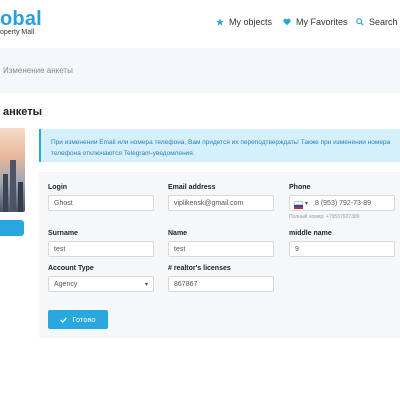  What do you see at coordinates (221, 203) in the screenshot?
I see `email-input: viplikensk@gmail.com` at bounding box center [221, 203].